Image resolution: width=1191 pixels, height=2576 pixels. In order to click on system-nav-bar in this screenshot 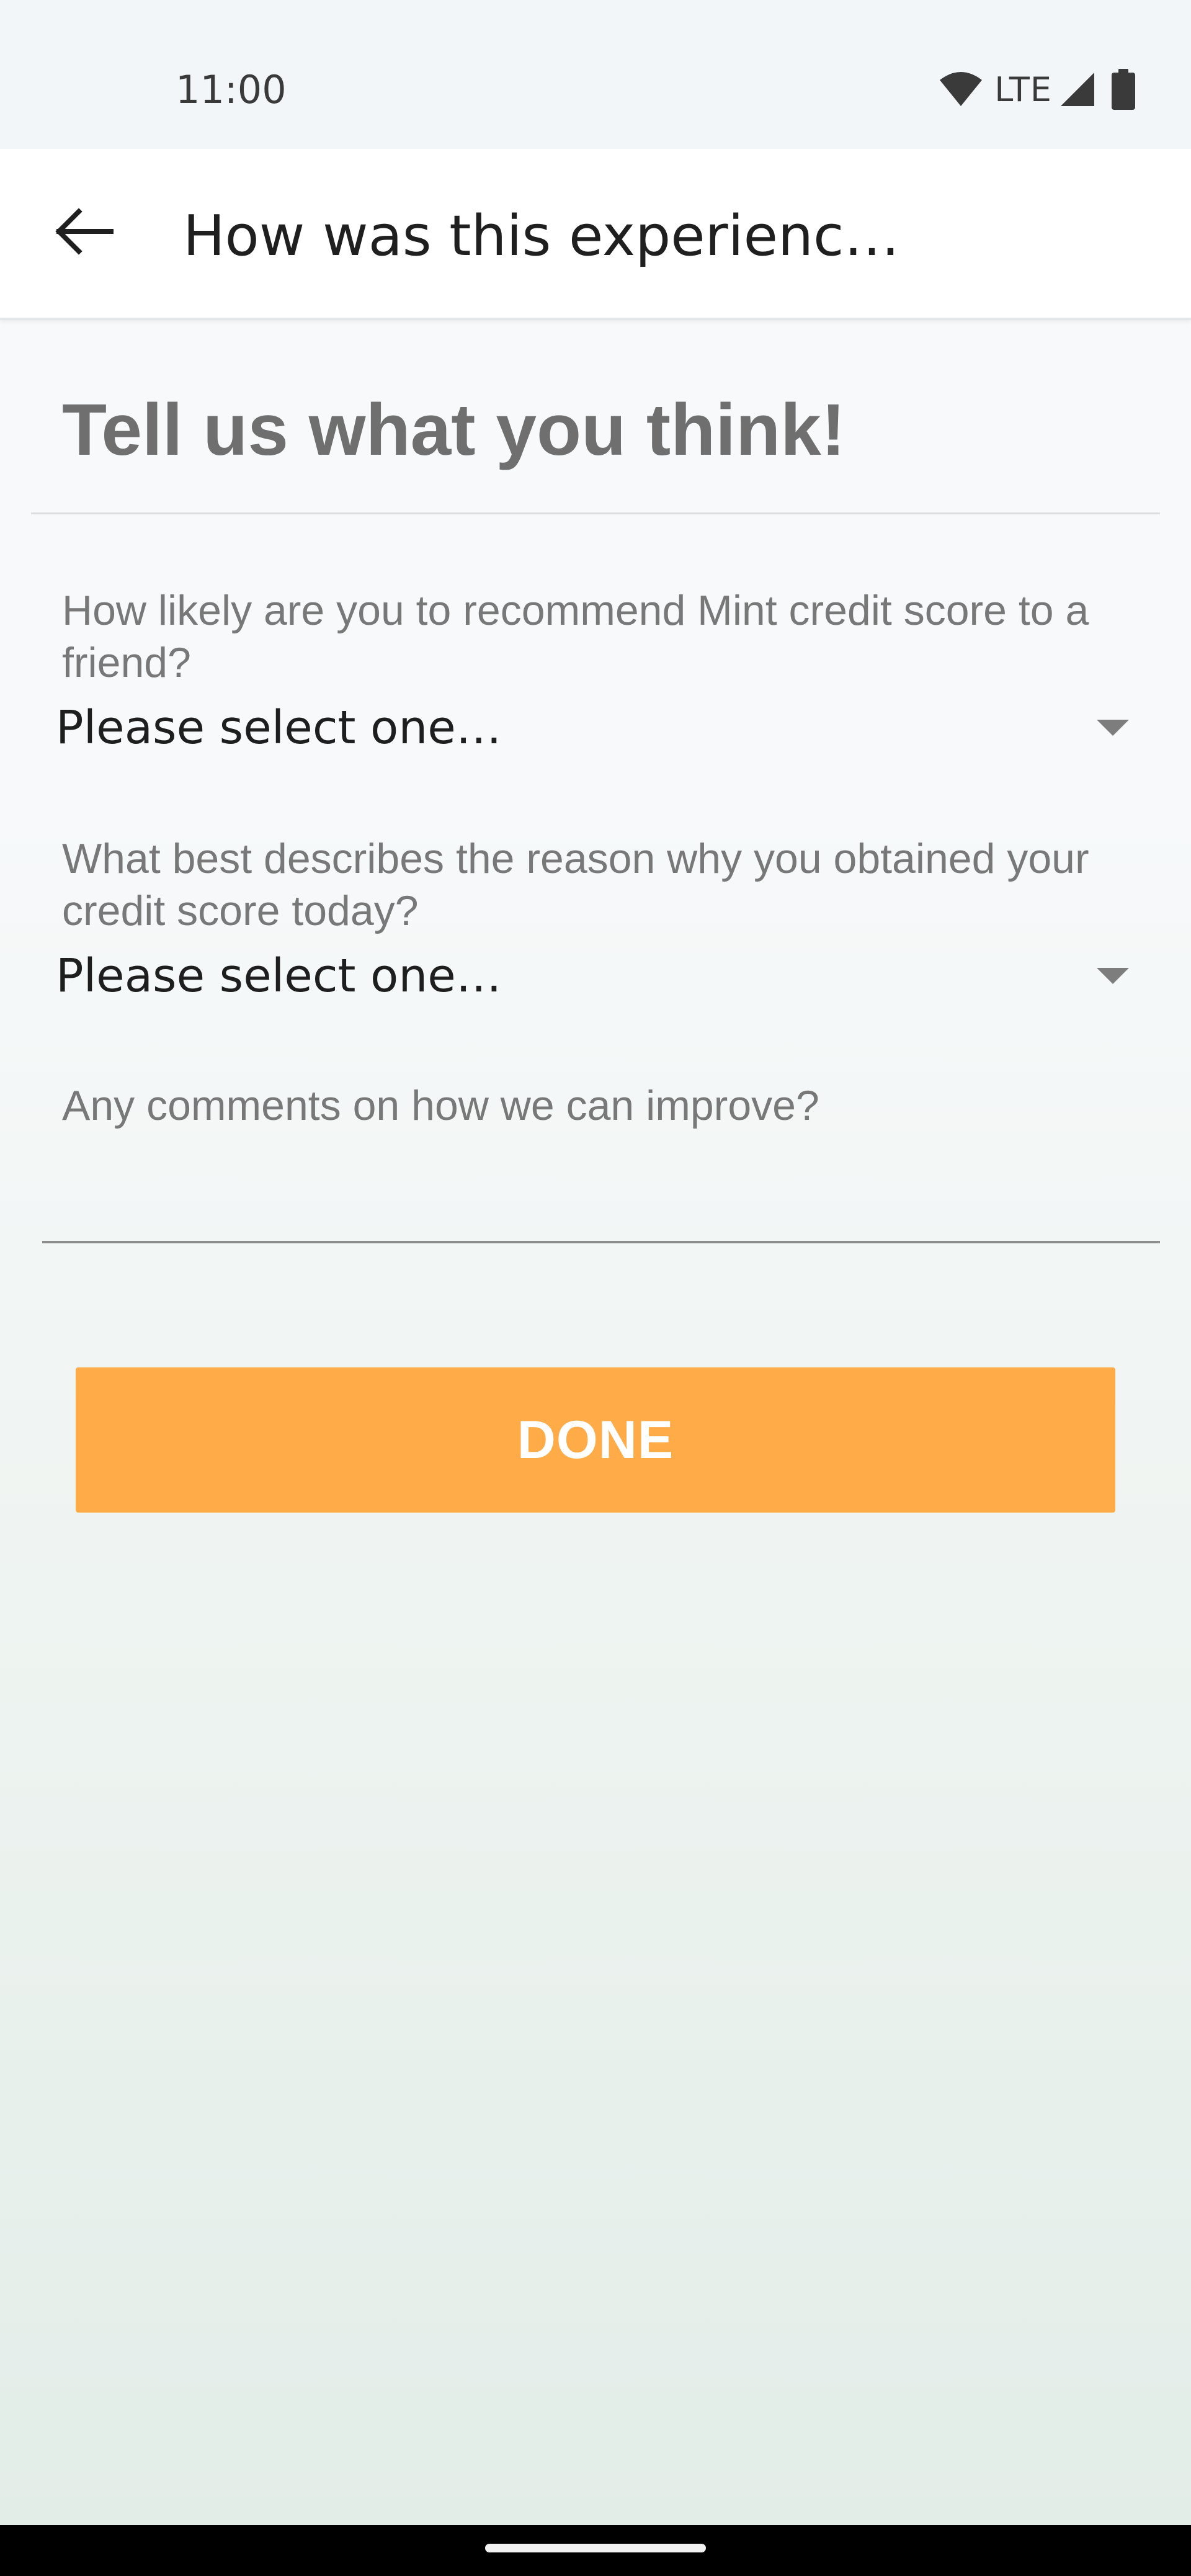, I will do `click(595, 2550)`.